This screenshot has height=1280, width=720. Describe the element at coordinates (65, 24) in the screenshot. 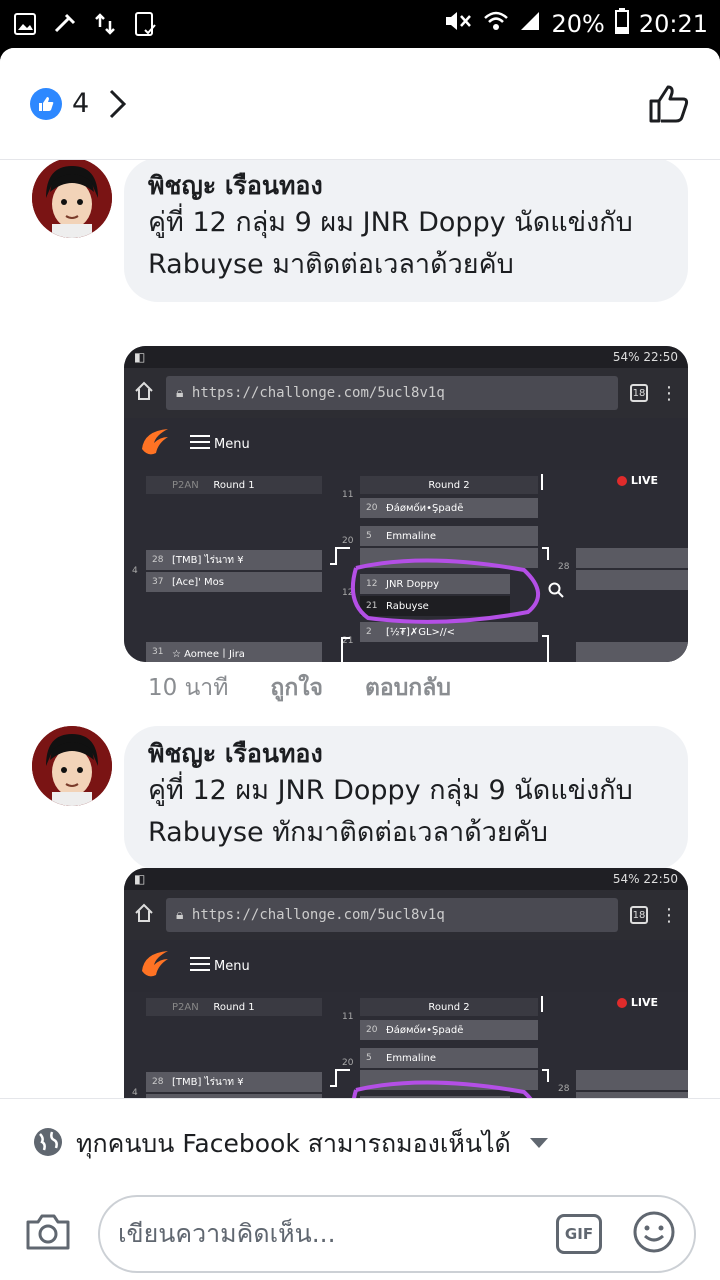

I see `tools-icon` at that location.